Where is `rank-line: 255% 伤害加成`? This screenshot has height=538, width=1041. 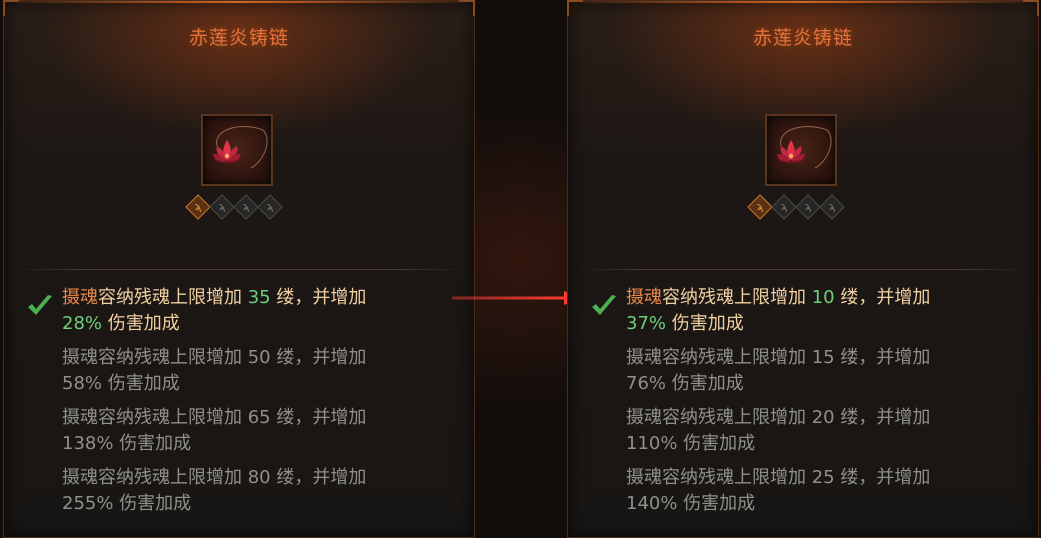 rank-line: 255% 伤害加成 is located at coordinates (127, 503).